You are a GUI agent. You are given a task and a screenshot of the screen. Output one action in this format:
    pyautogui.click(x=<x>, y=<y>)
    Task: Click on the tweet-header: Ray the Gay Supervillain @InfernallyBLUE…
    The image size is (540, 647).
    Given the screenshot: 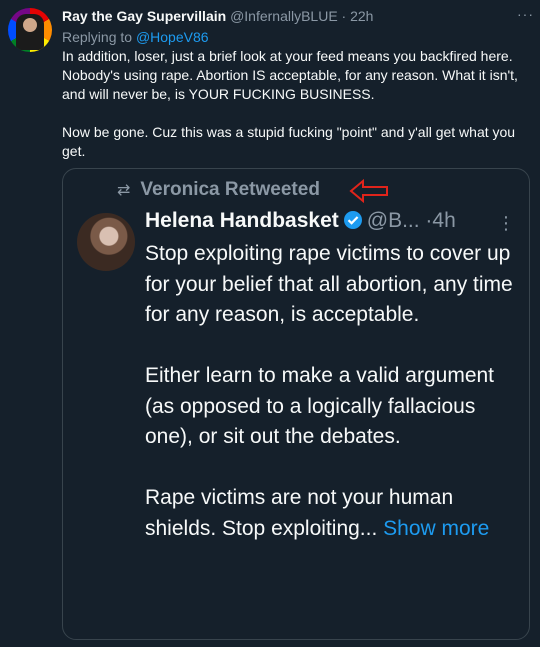 What is the action you would take?
    pyautogui.click(x=296, y=18)
    